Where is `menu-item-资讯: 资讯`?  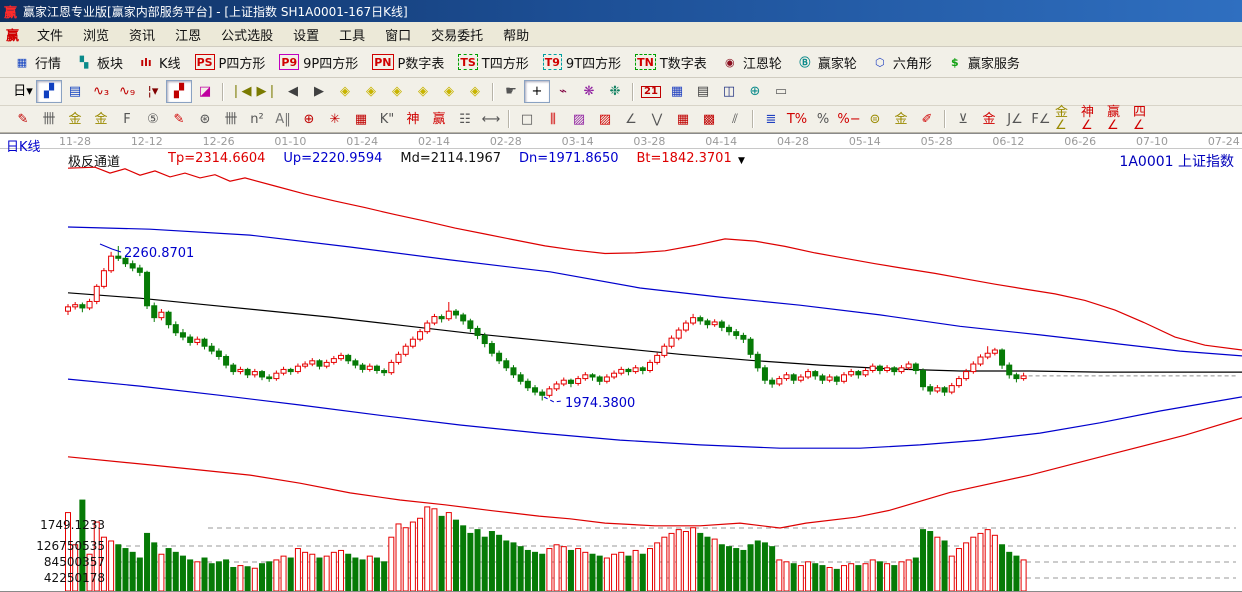 menu-item-资讯: 资讯 is located at coordinates (142, 34).